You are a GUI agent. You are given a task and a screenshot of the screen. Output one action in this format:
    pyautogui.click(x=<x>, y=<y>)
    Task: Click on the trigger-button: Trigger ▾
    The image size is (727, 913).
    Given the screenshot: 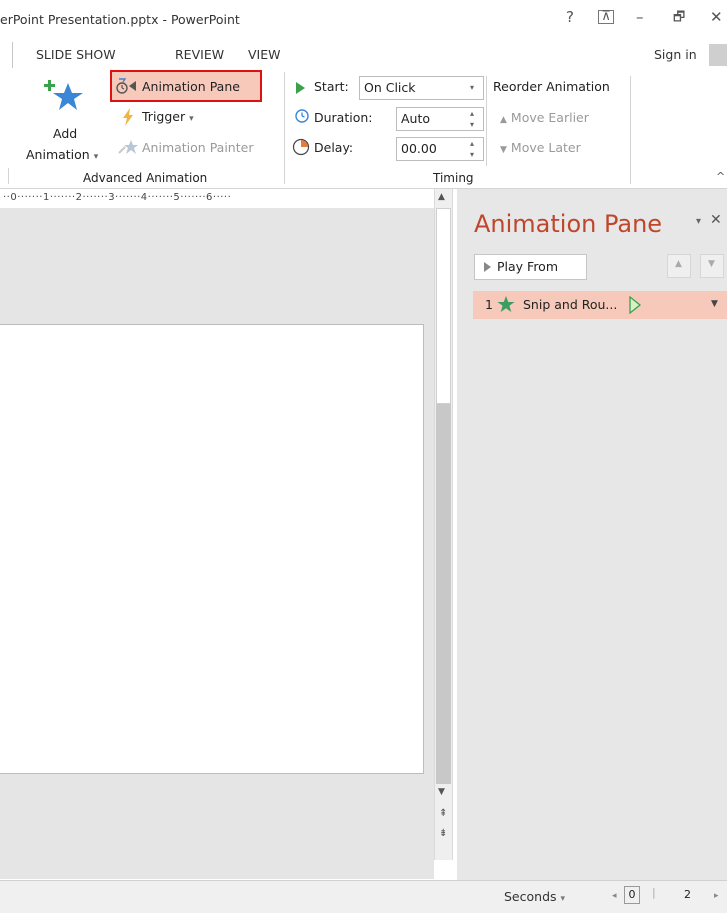 What is the action you would take?
    pyautogui.click(x=168, y=116)
    